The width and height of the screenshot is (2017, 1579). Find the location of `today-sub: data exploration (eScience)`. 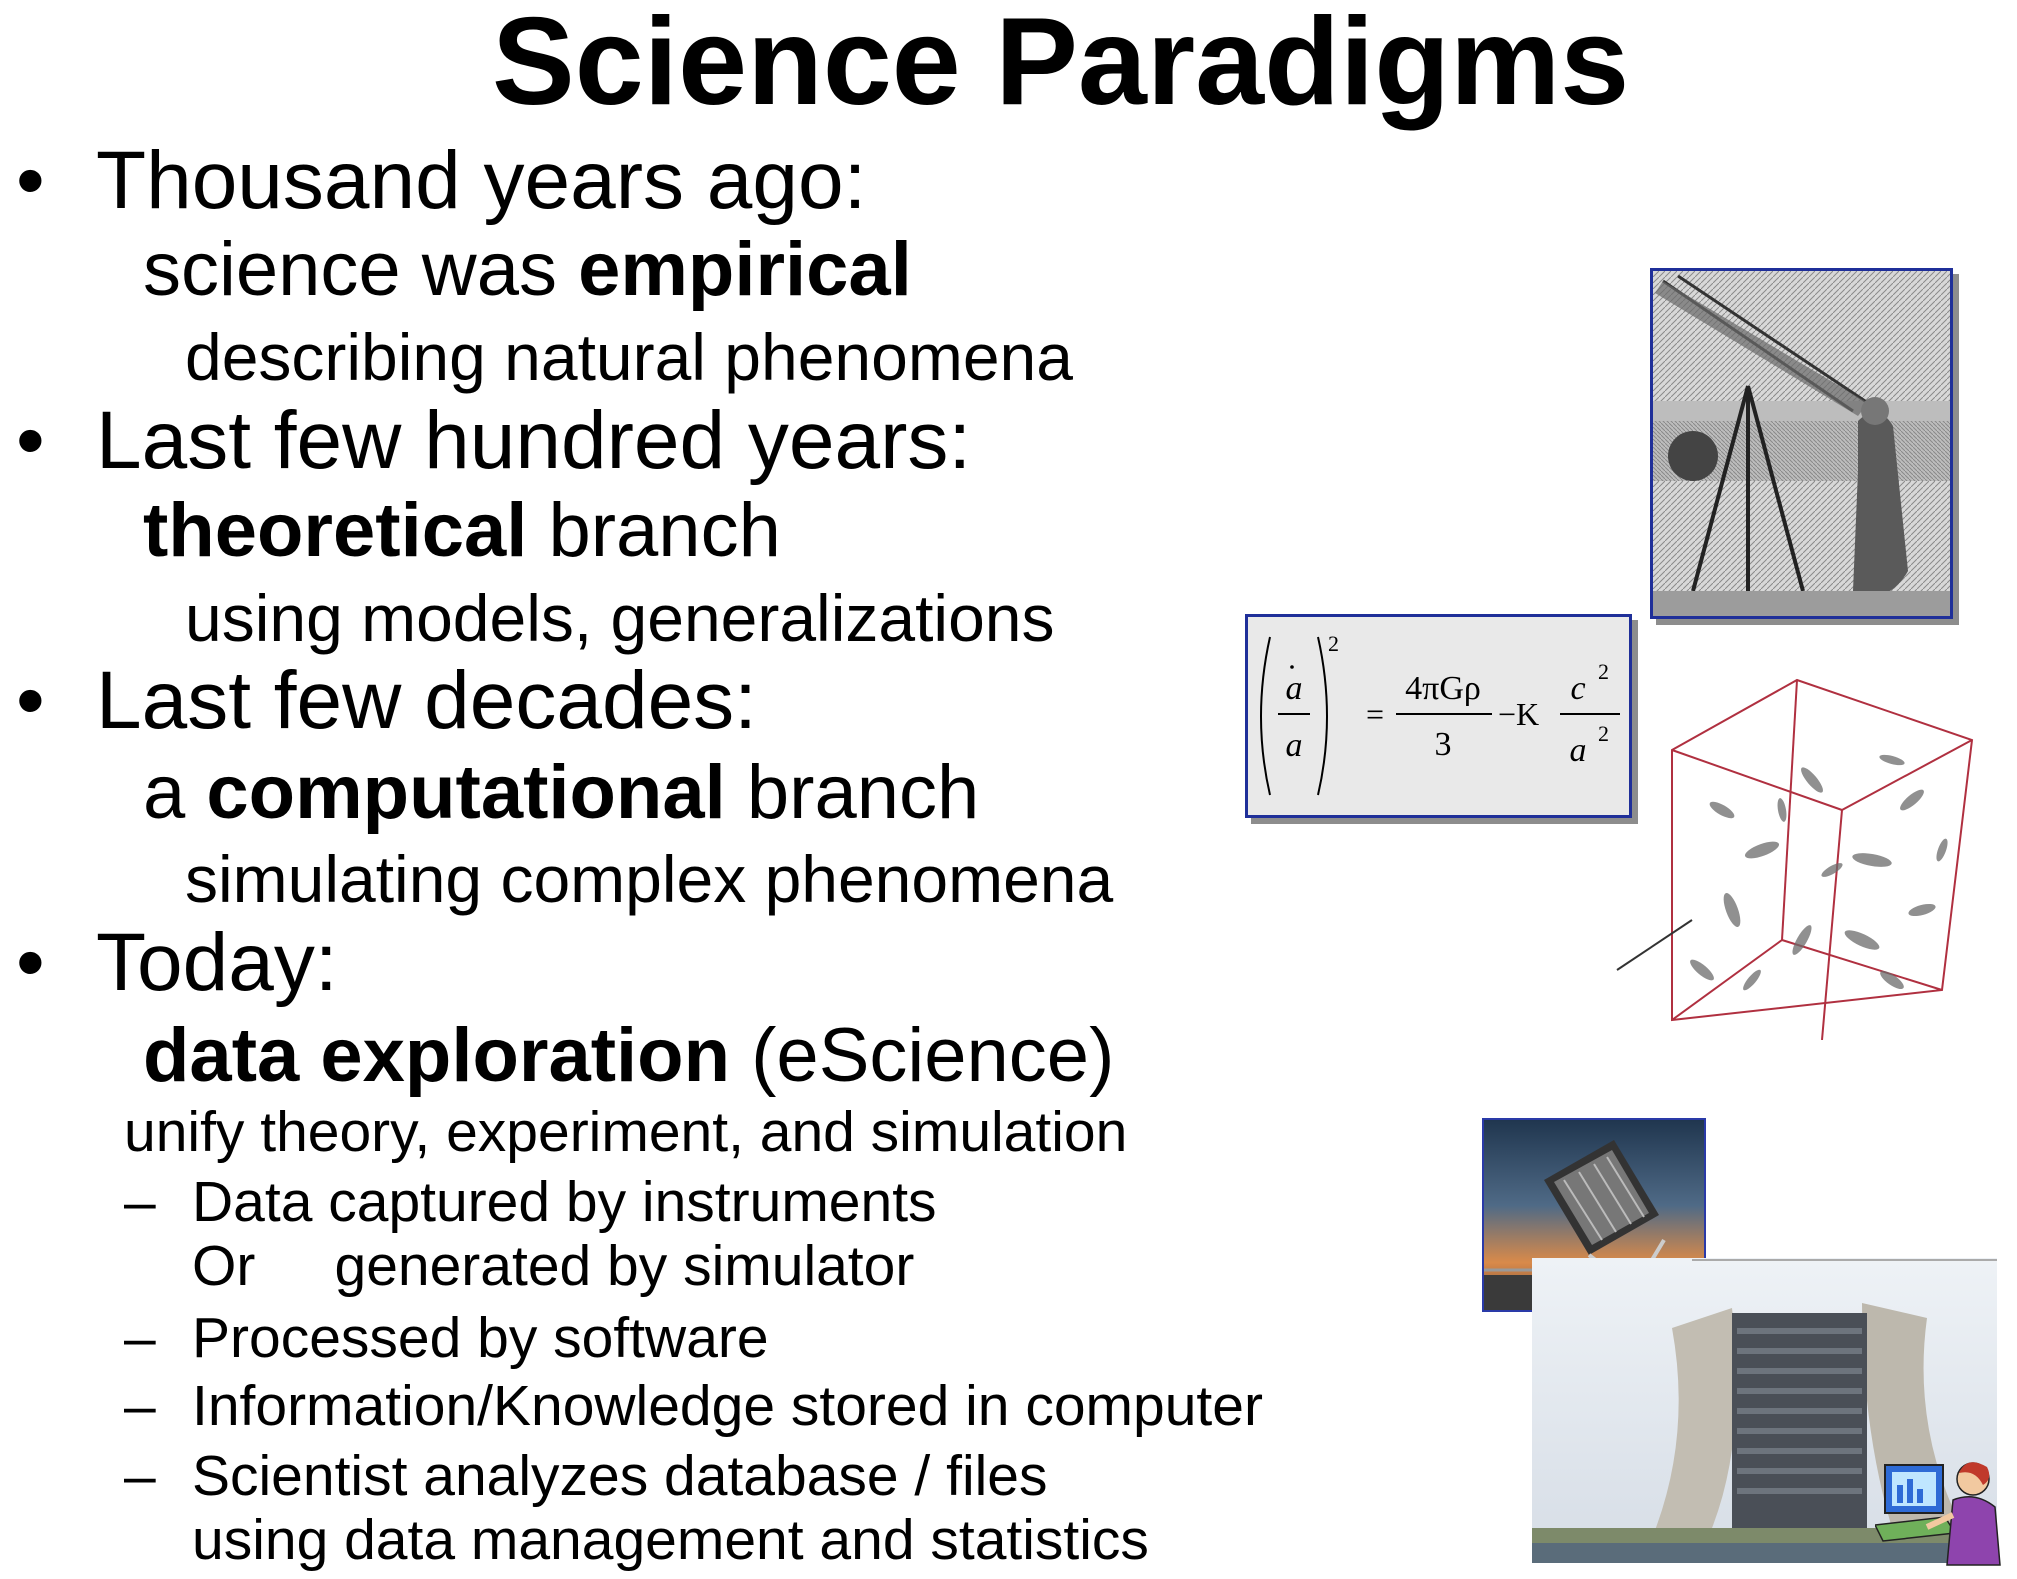

today-sub: data exploration (eScience) is located at coordinates (629, 1055).